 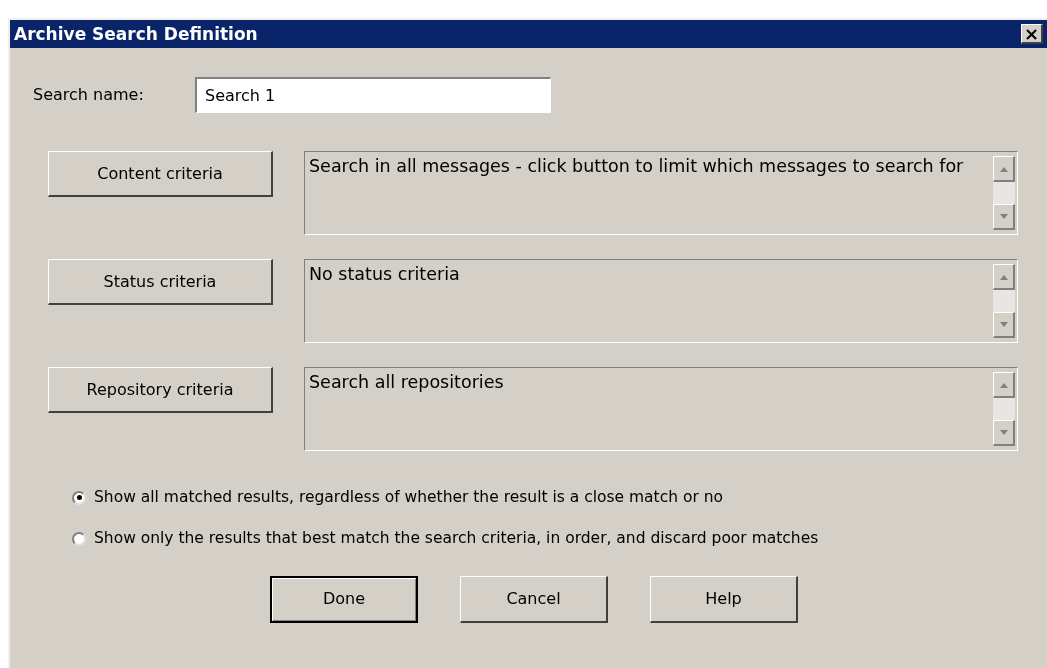 What do you see at coordinates (373, 95) in the screenshot?
I see `input-field: Search 1` at bounding box center [373, 95].